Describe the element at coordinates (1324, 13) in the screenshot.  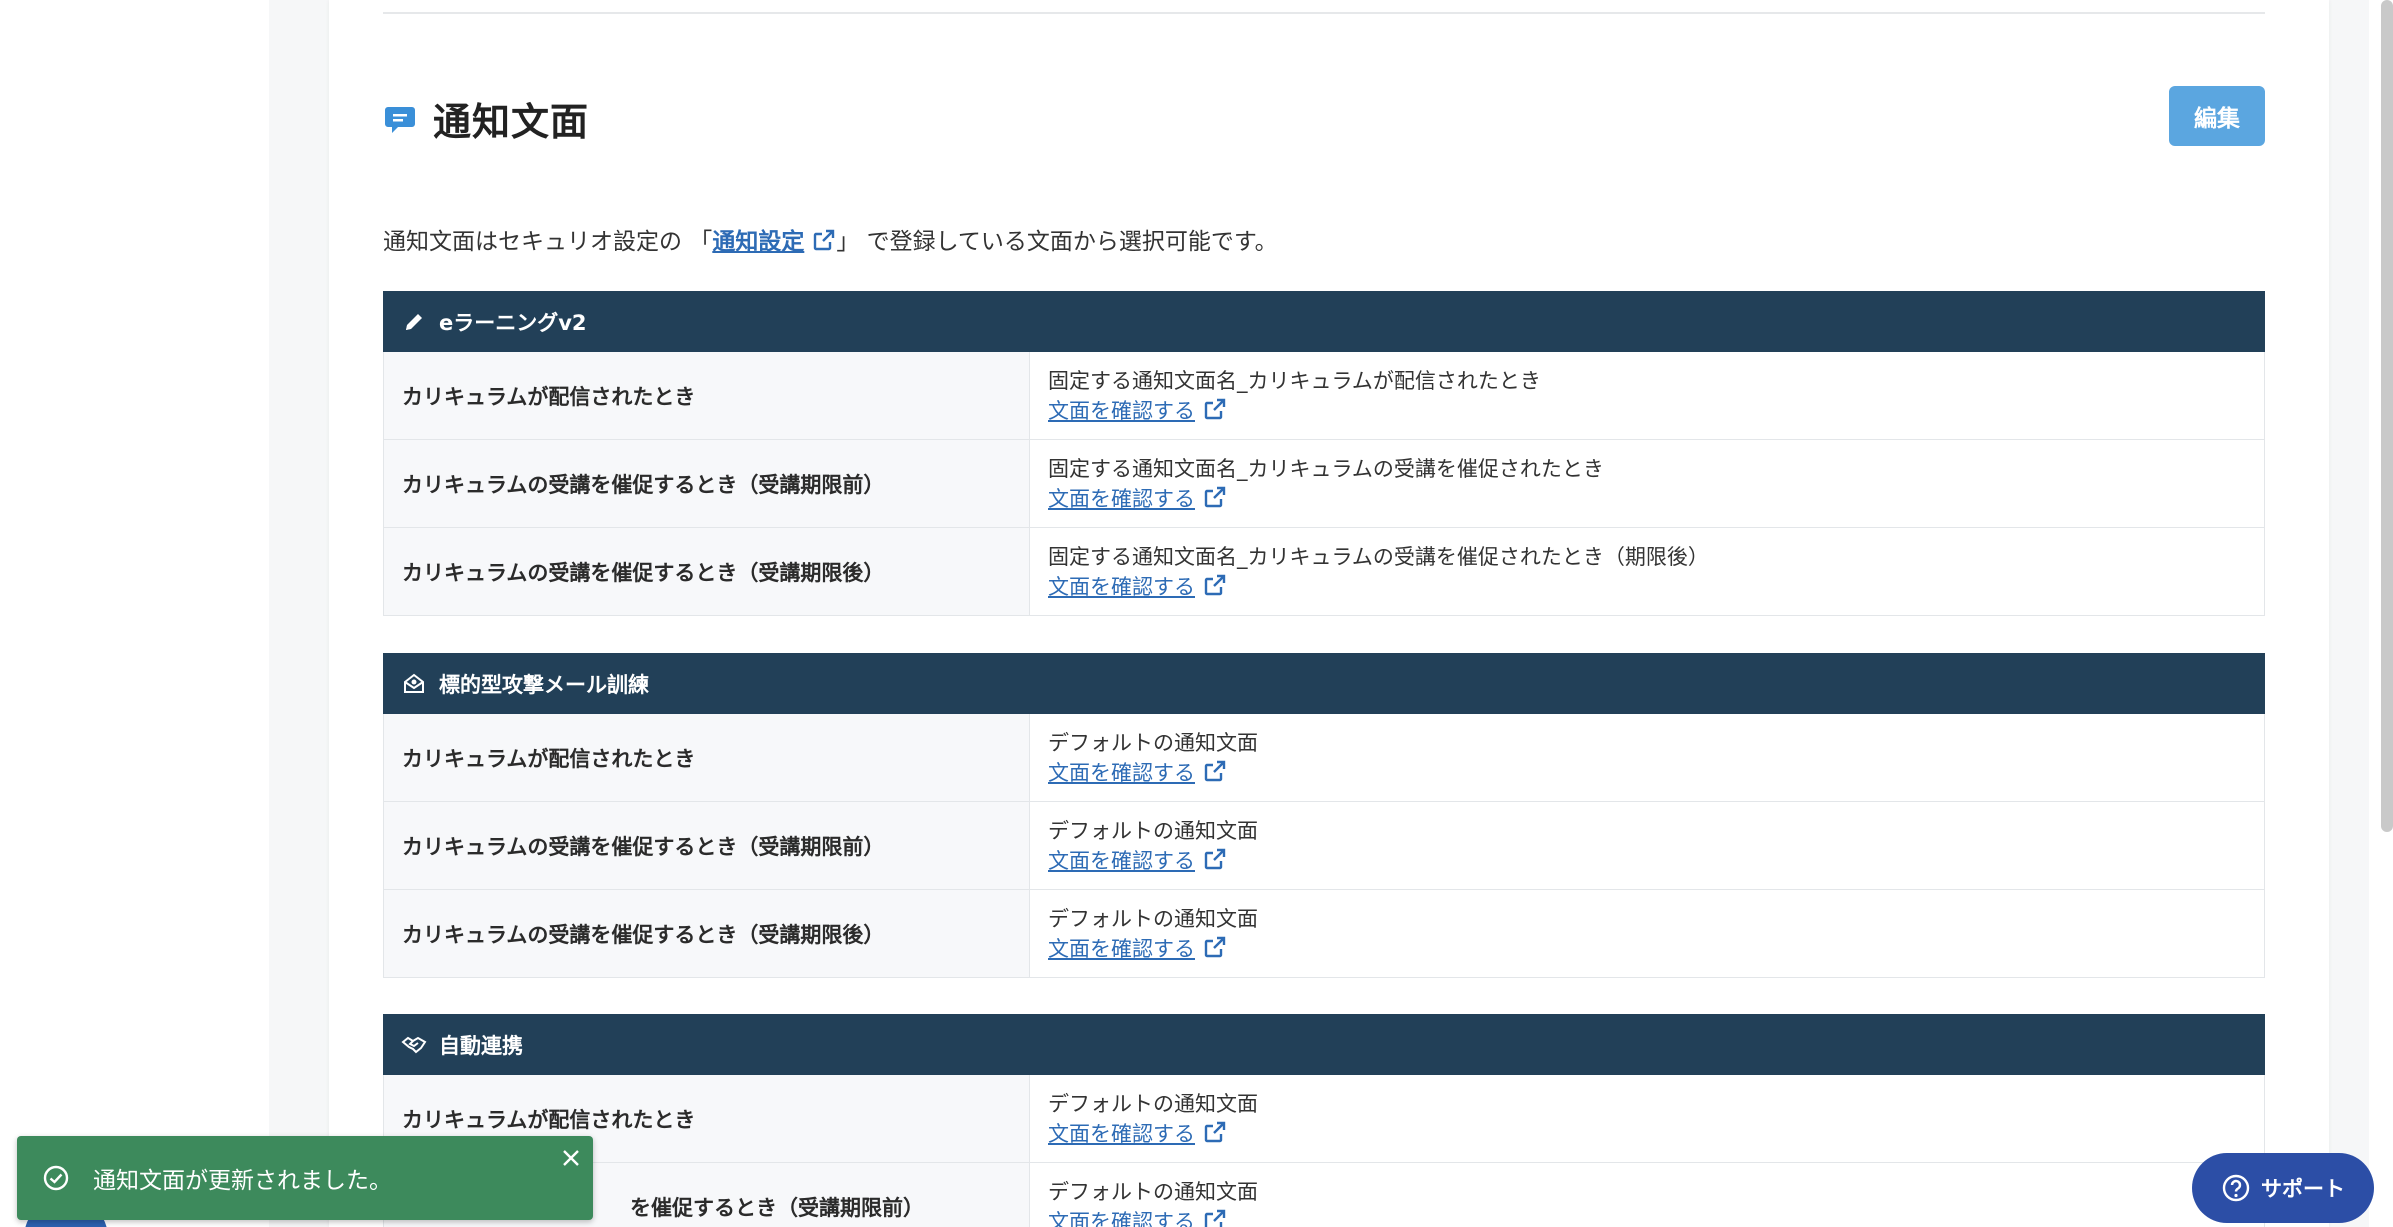
I see `top-divider` at that location.